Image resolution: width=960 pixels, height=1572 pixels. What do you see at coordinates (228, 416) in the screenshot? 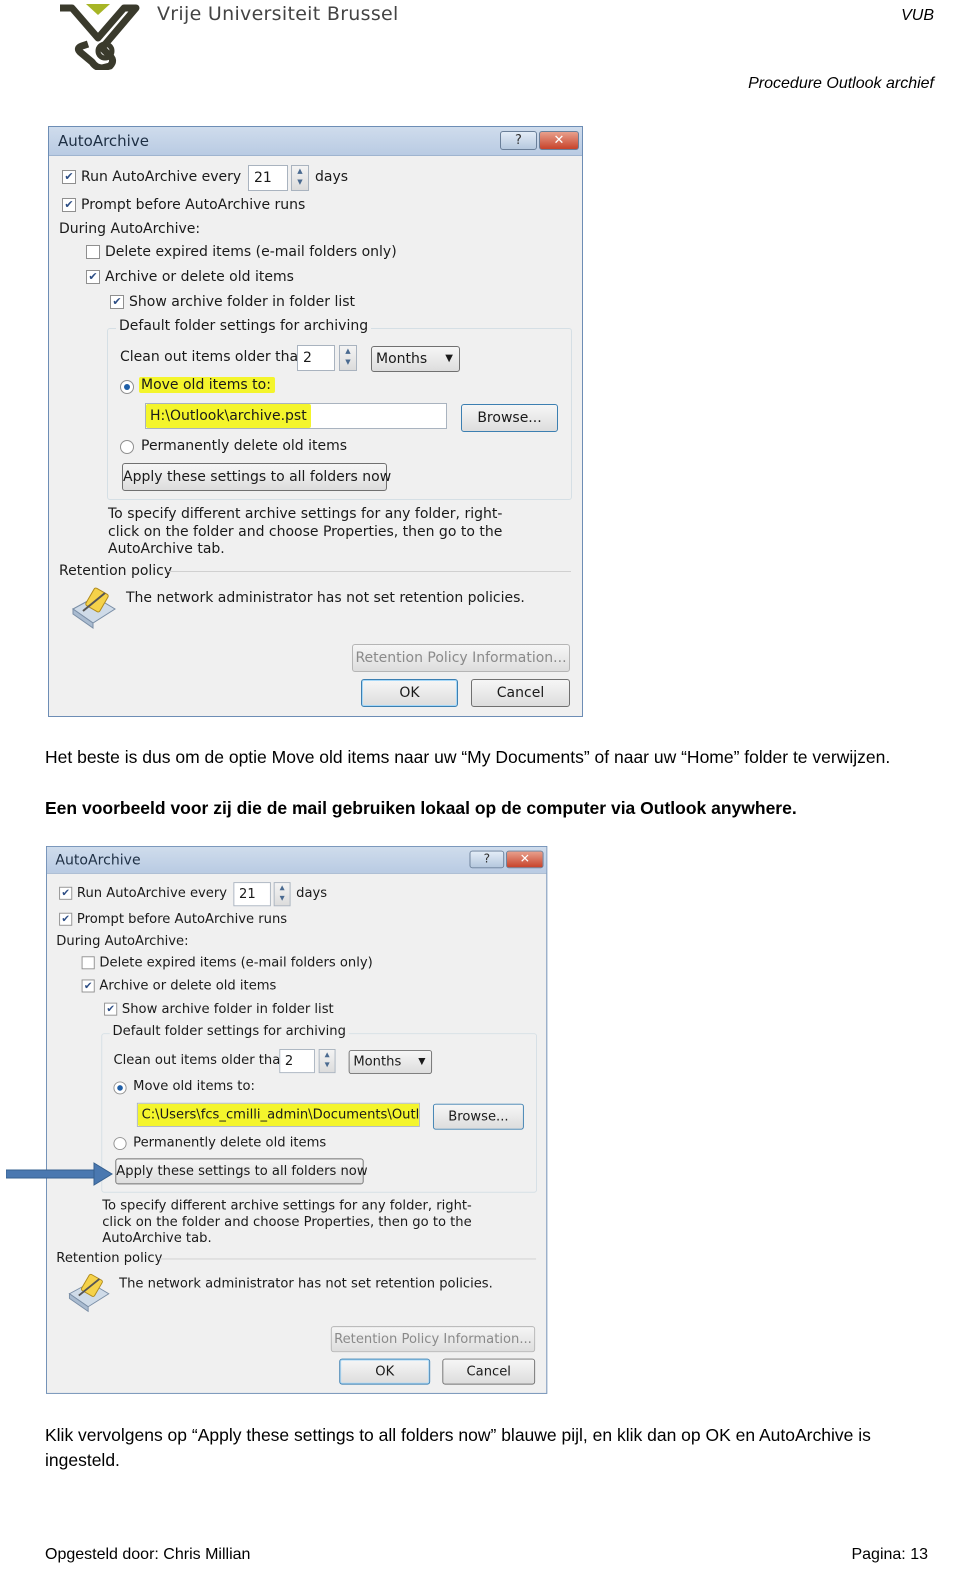
I see `archive-path-value: H:\Outlook\archive.pst` at bounding box center [228, 416].